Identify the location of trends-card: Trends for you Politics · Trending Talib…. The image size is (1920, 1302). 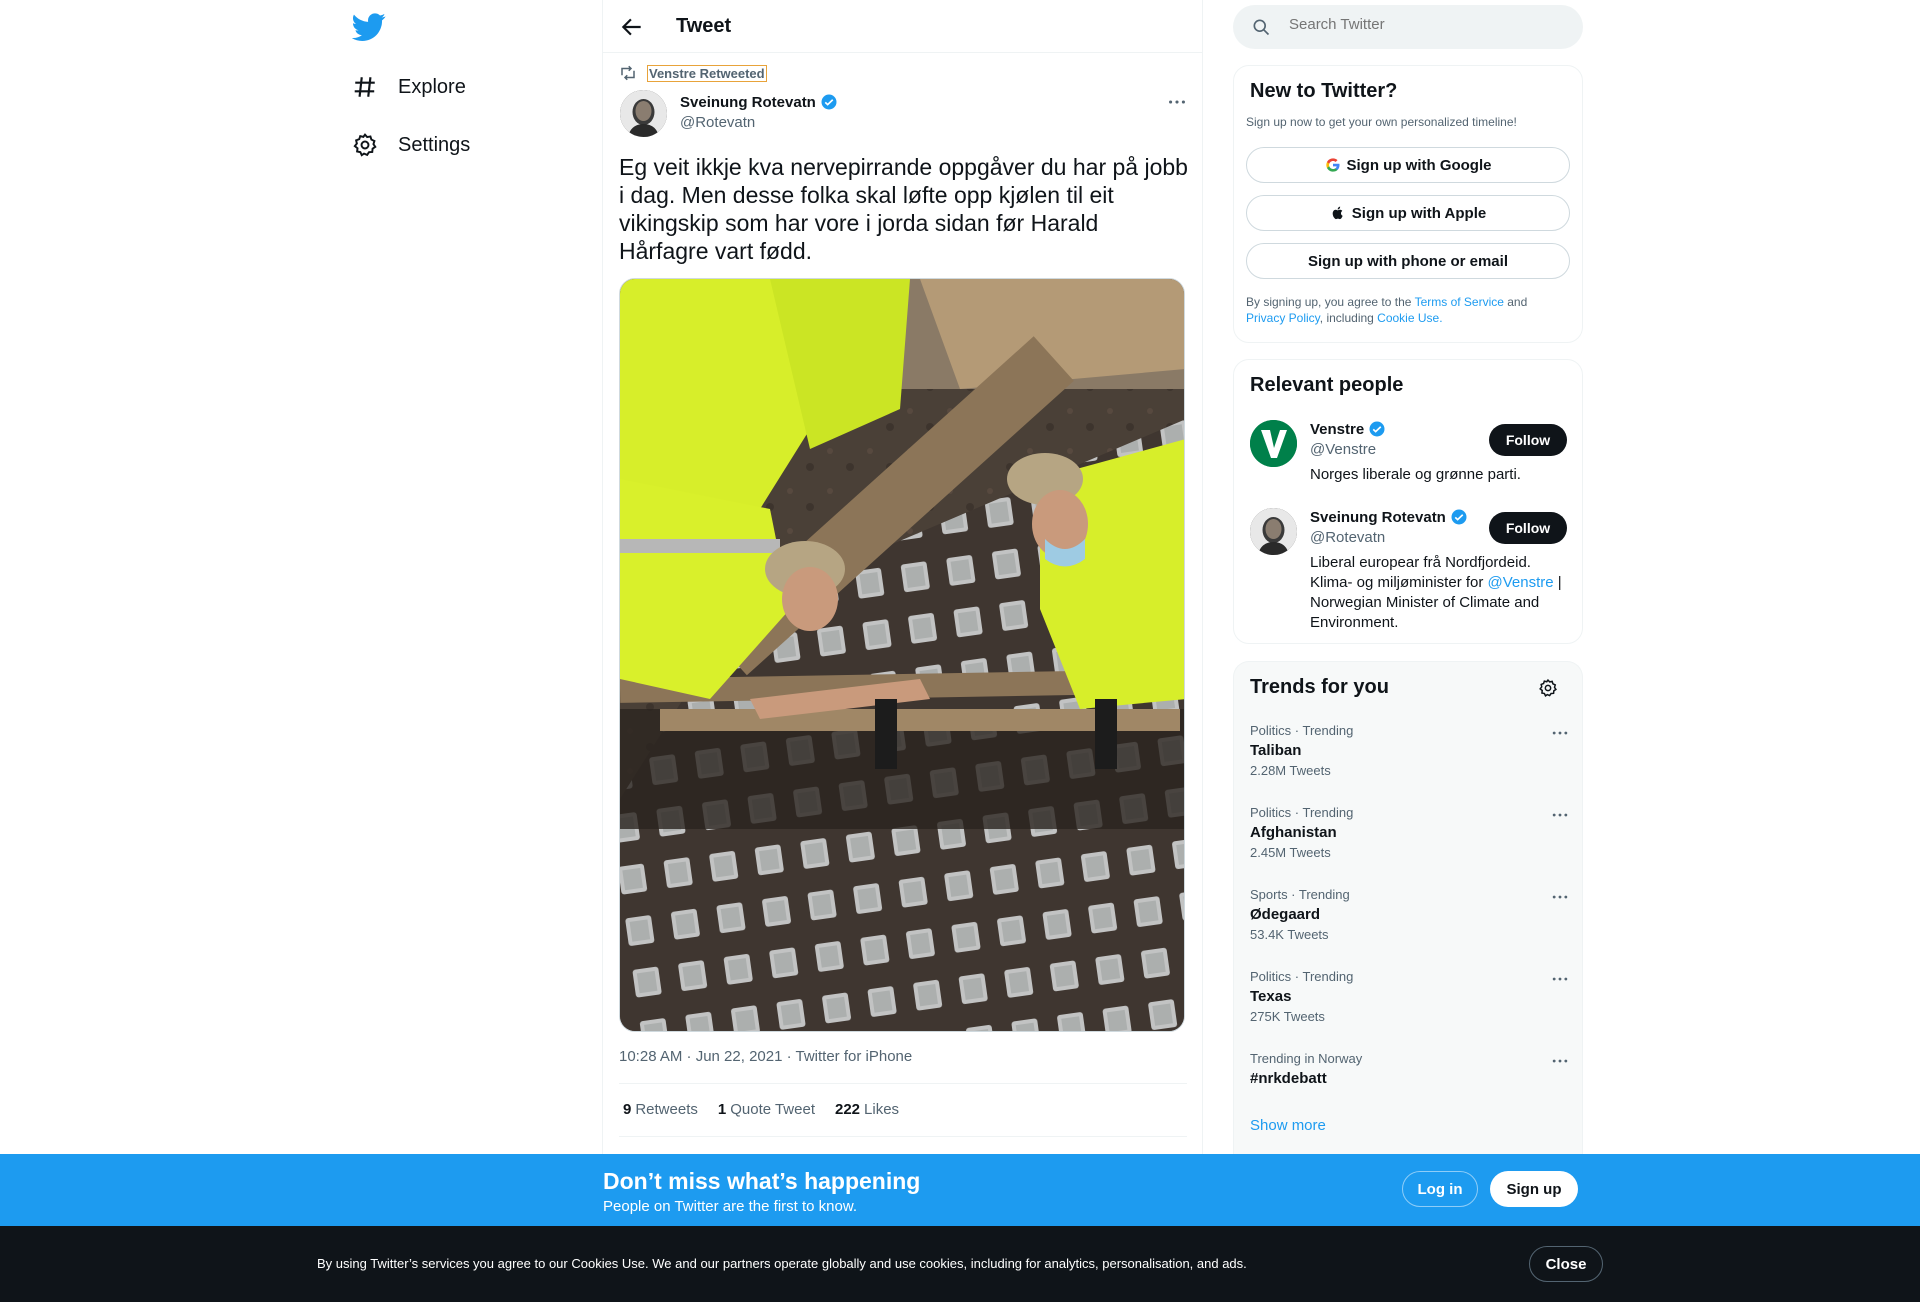
(1408, 907).